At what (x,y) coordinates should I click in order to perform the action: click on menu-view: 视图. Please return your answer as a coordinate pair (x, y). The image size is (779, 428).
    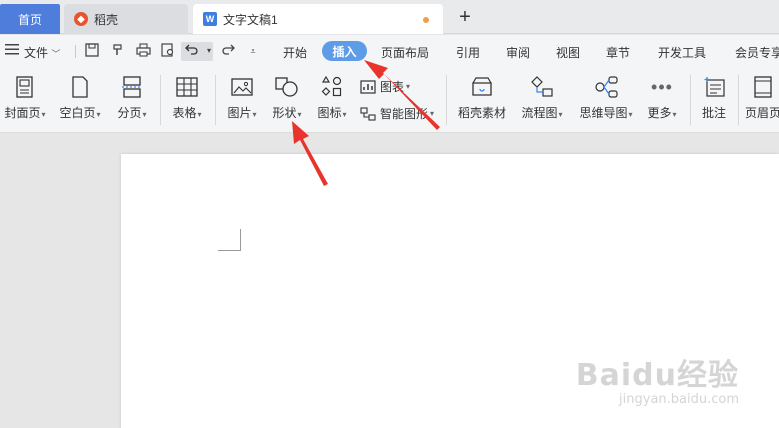
    Looking at the image, I should click on (568, 52).